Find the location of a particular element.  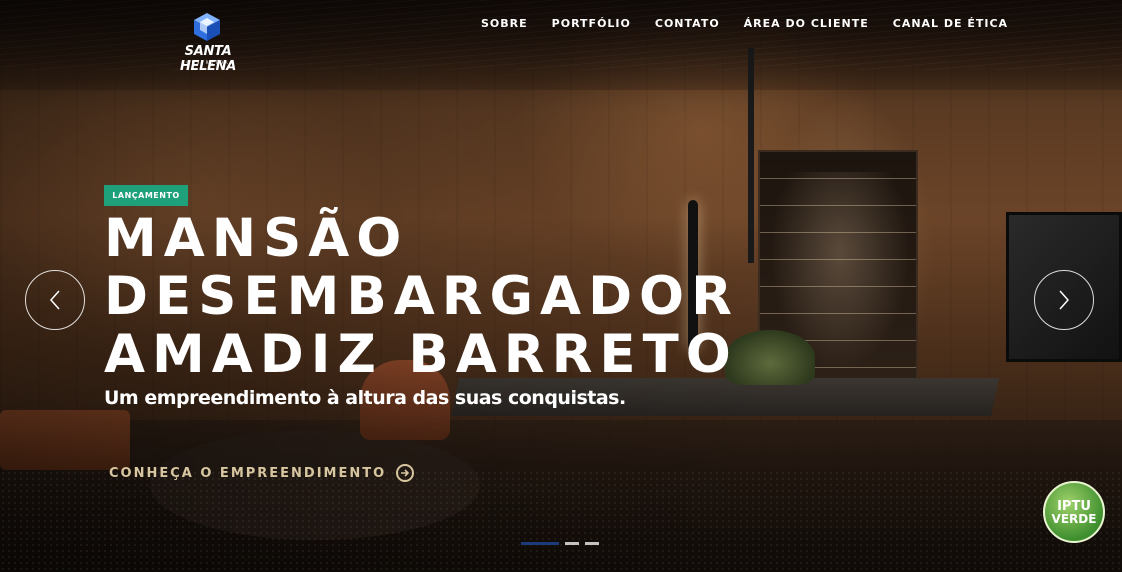

brand-name: SANTA HELENA is located at coordinates (208, 59).